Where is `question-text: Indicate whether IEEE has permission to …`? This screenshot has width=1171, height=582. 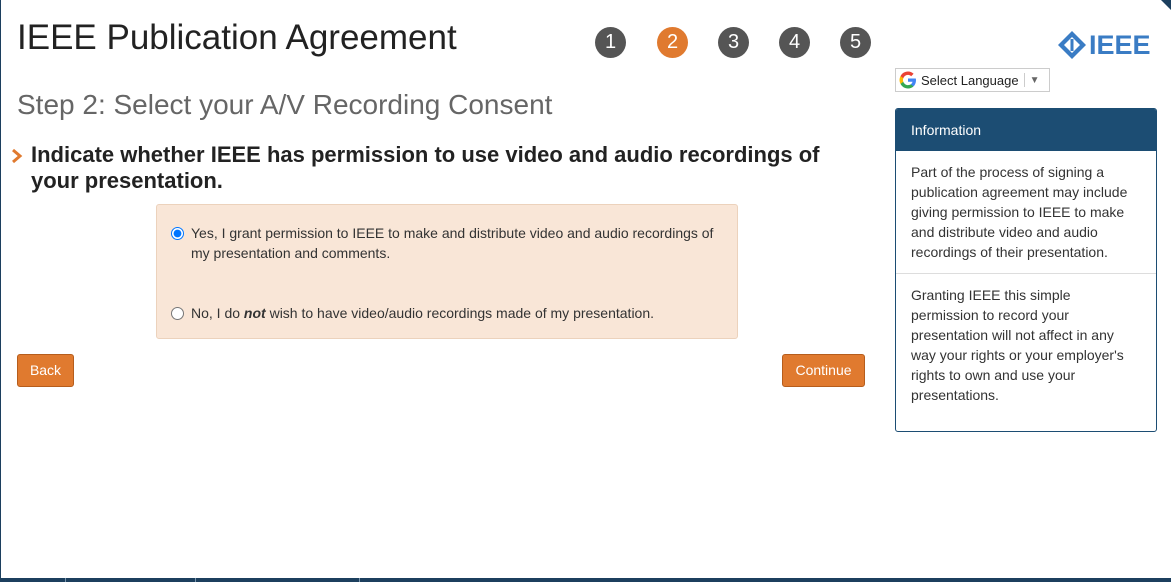 question-text: Indicate whether IEEE has permission to … is located at coordinates (425, 167).